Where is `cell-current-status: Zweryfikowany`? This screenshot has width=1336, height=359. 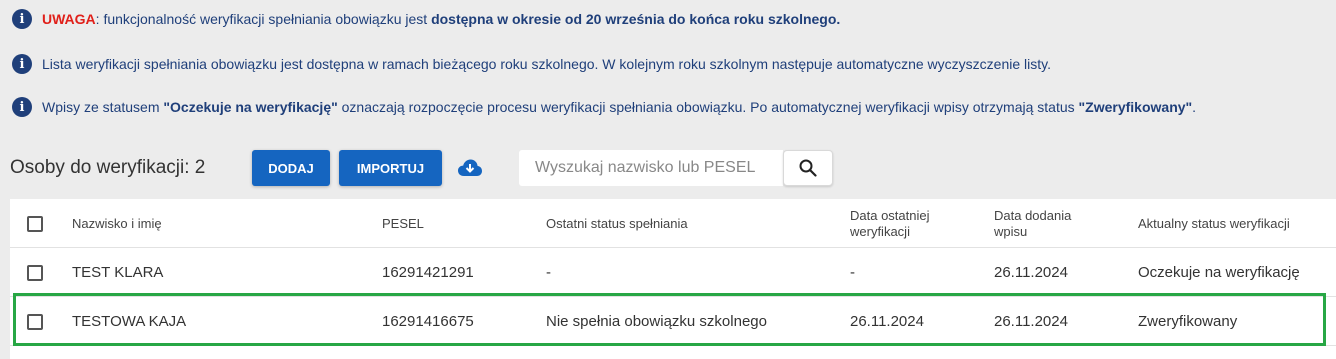 cell-current-status: Zweryfikowany is located at coordinates (1188, 321).